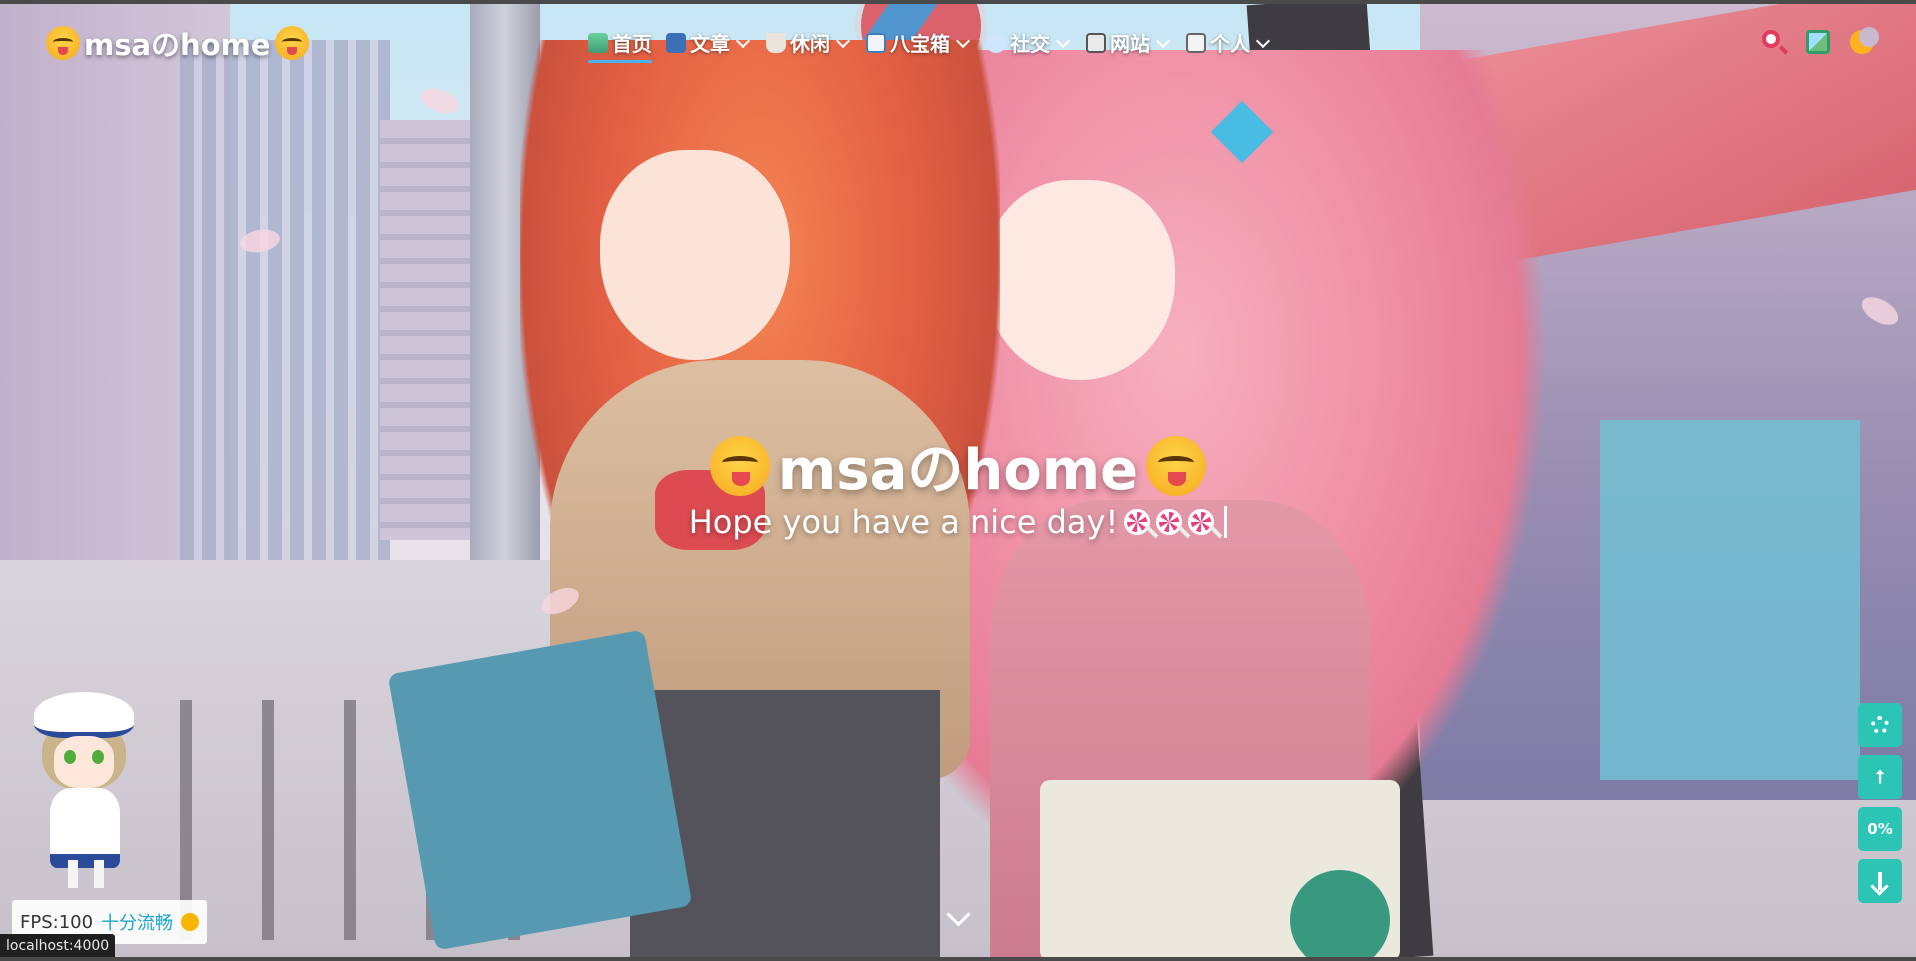  I want to click on live2d-mascot, so click(83, 792).